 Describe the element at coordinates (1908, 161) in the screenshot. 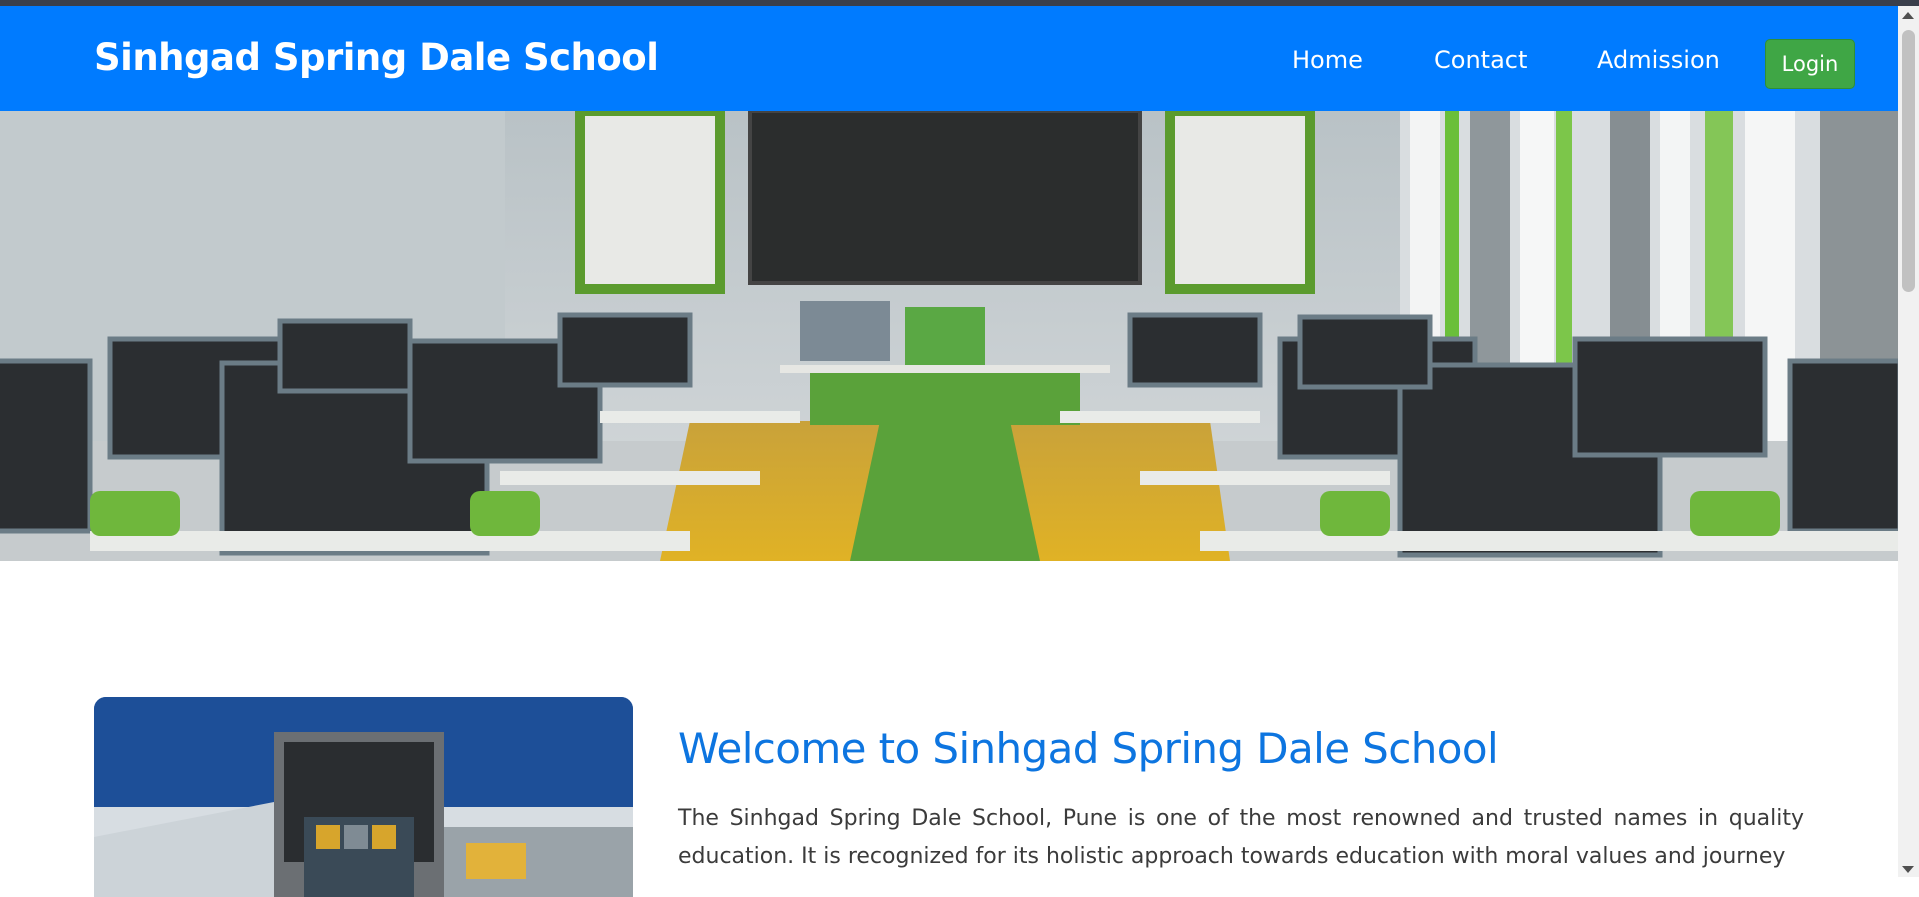

I see `scroll-thumb` at that location.